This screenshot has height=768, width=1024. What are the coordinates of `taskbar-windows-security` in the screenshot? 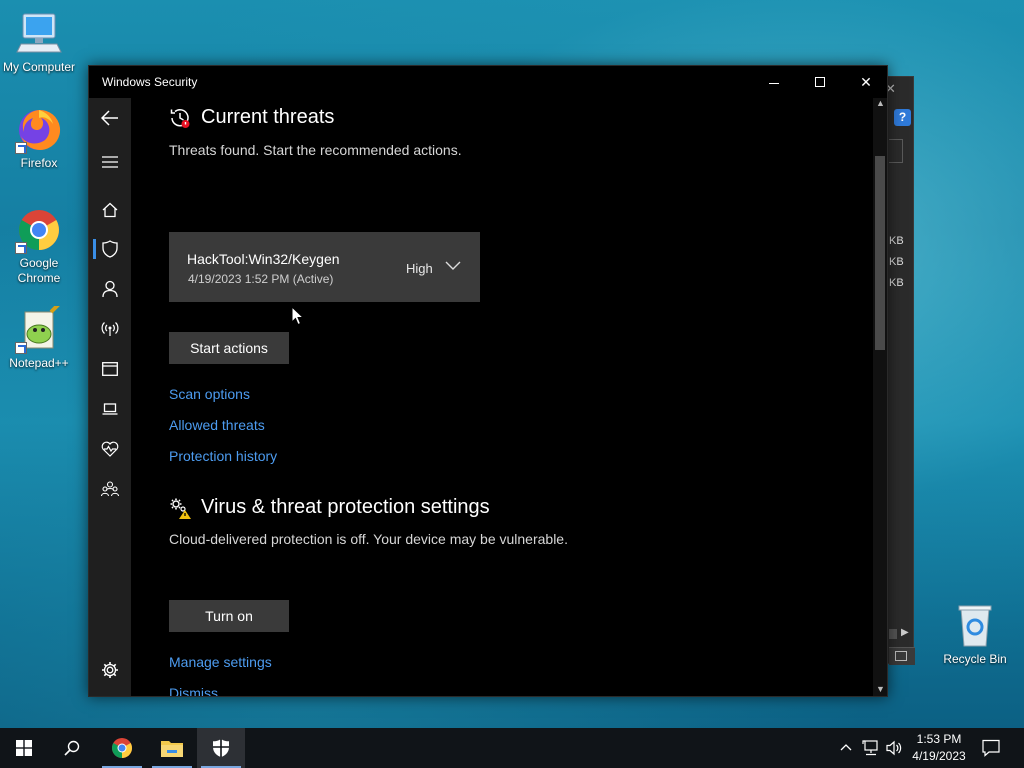 It's located at (221, 748).